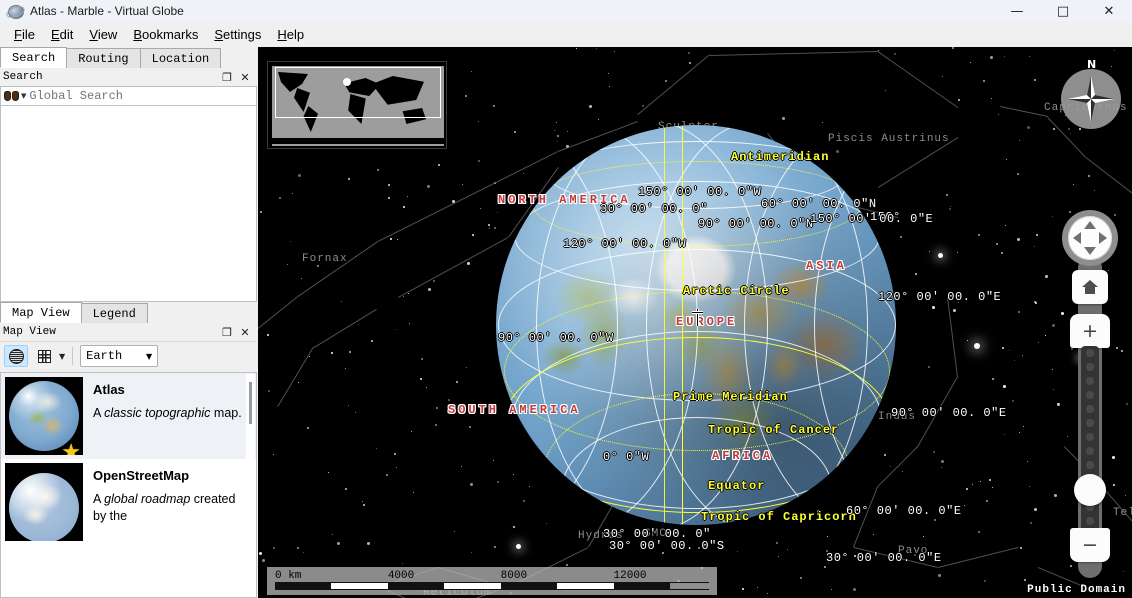 This screenshot has width=1132, height=598. What do you see at coordinates (290, 34) in the screenshot?
I see `menu-help: Help` at bounding box center [290, 34].